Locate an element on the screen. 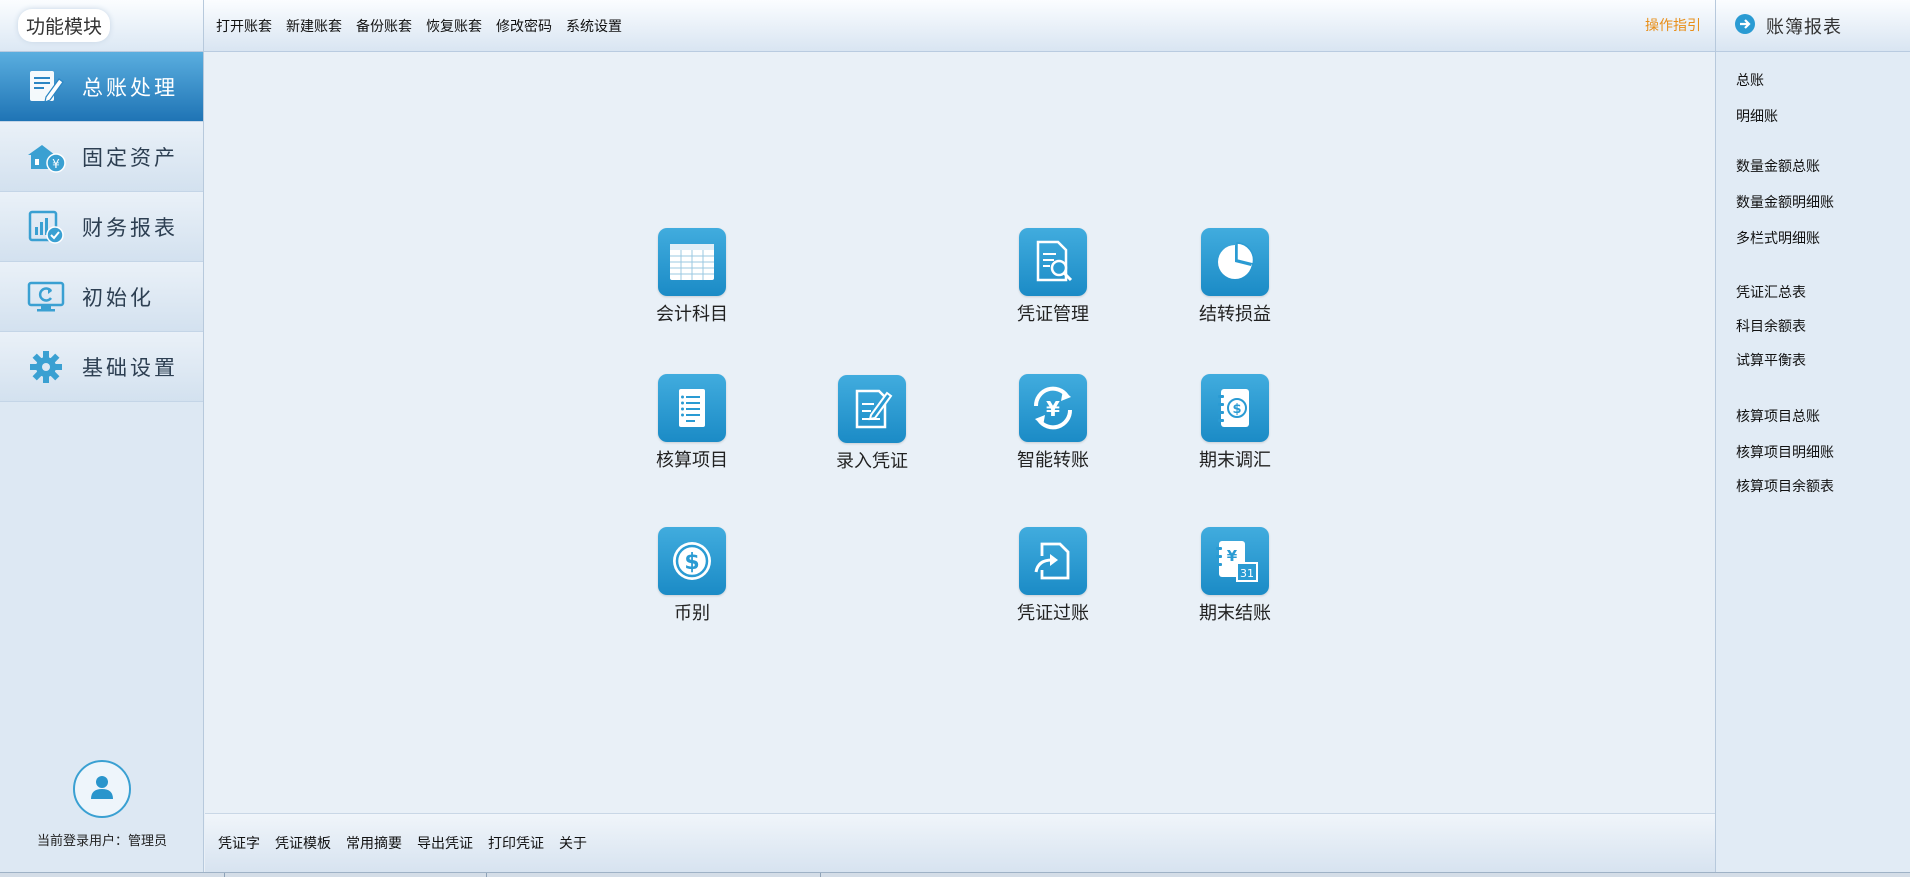  tile-smart-transfer: ¥ 智能转账 is located at coordinates (1053, 423).